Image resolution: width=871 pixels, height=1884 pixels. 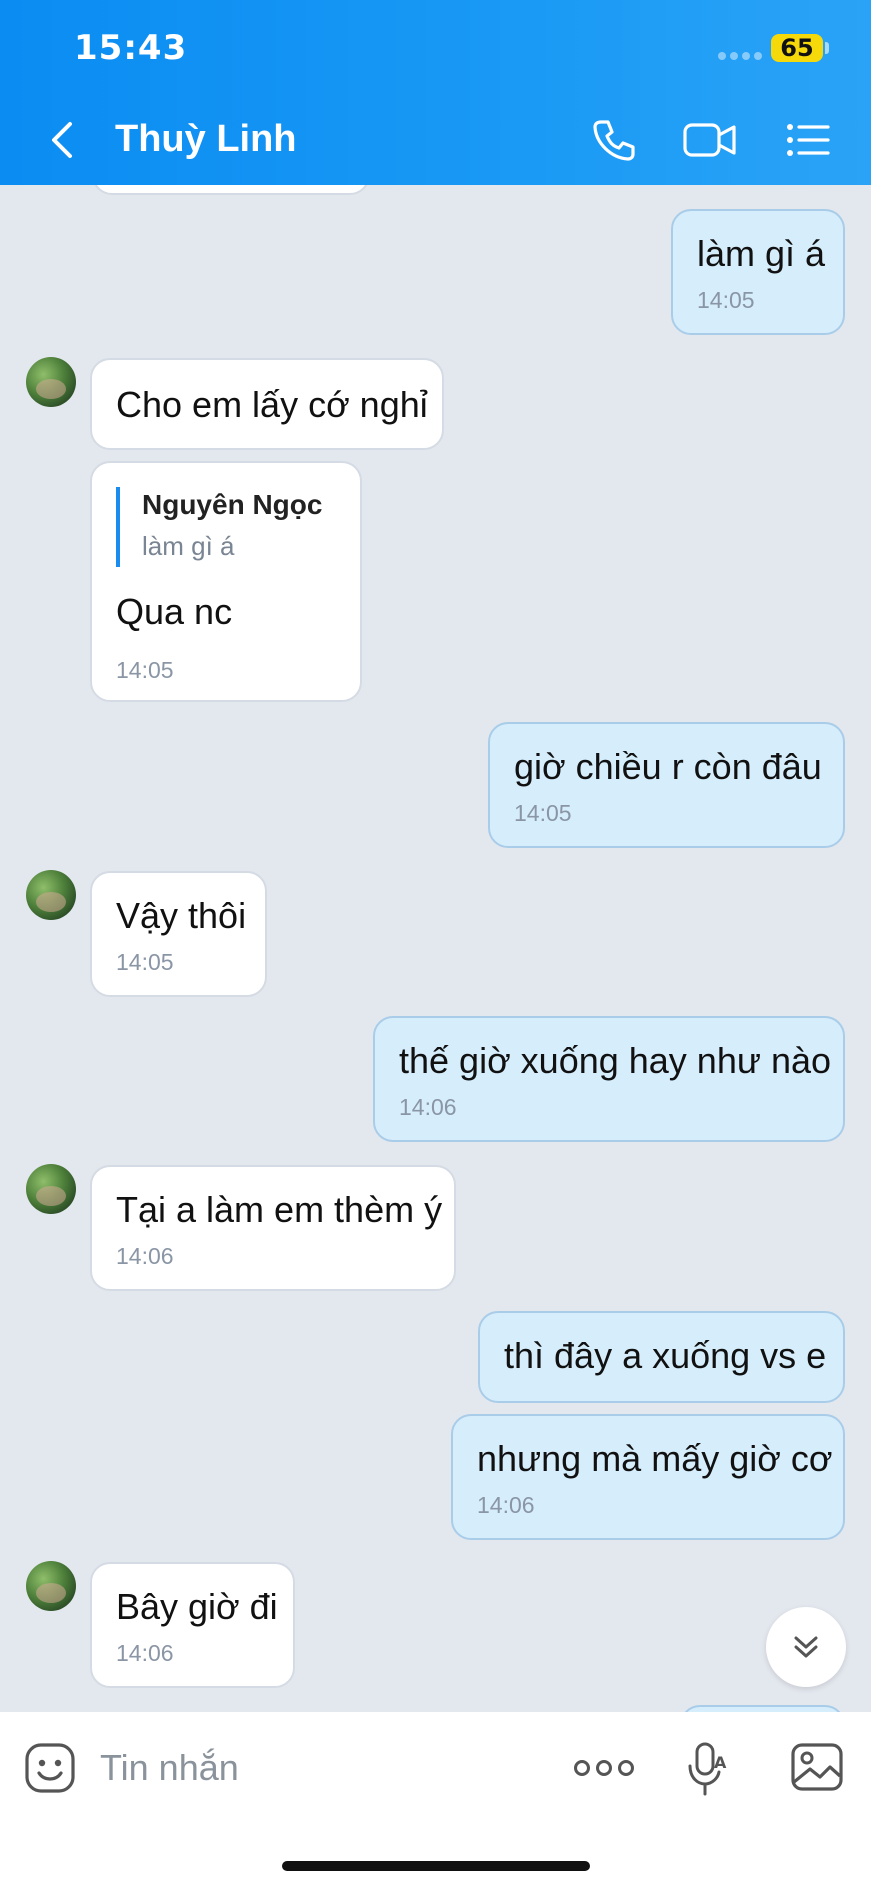 I want to click on image-icon, so click(x=817, y=1767).